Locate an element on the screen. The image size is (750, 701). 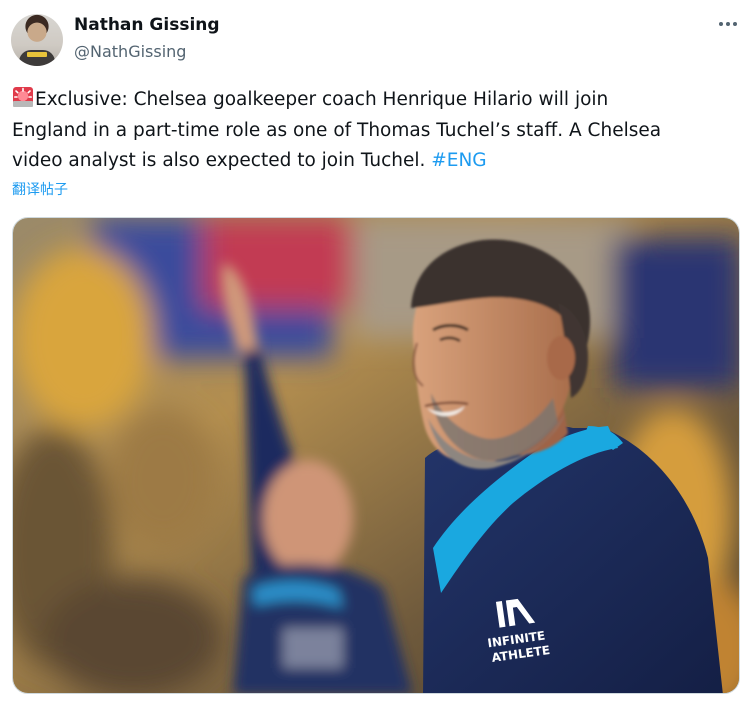
translate-post-link: 翻译帖子 is located at coordinates (40, 190).